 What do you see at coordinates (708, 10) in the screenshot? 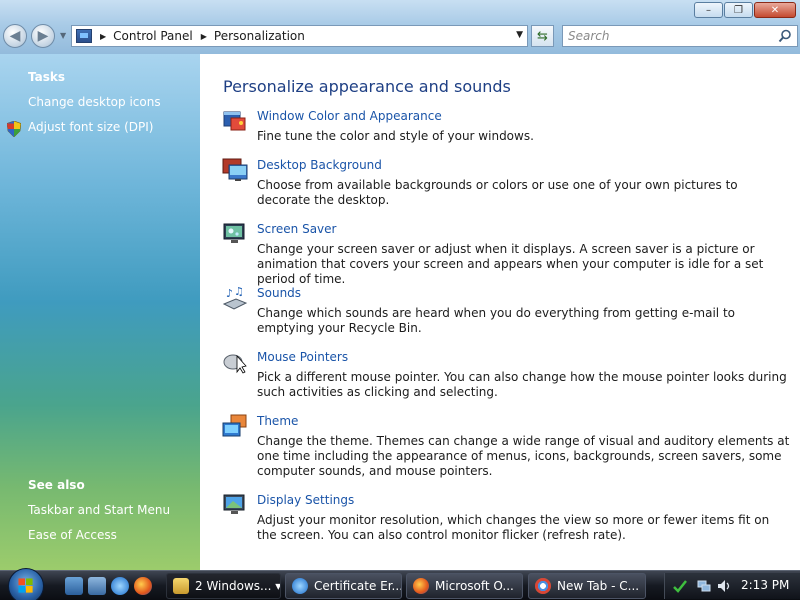
I see `minimize-button: –` at bounding box center [708, 10].